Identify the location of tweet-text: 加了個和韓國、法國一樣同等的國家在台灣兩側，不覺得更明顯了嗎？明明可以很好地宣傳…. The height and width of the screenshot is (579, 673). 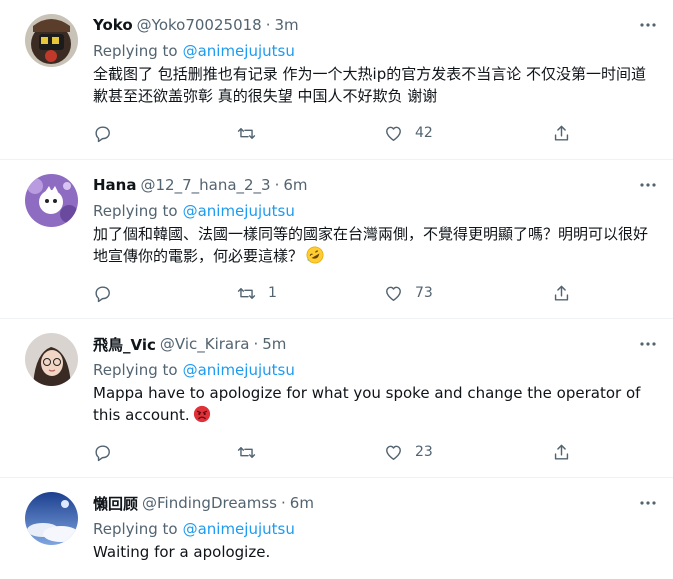
(376, 245).